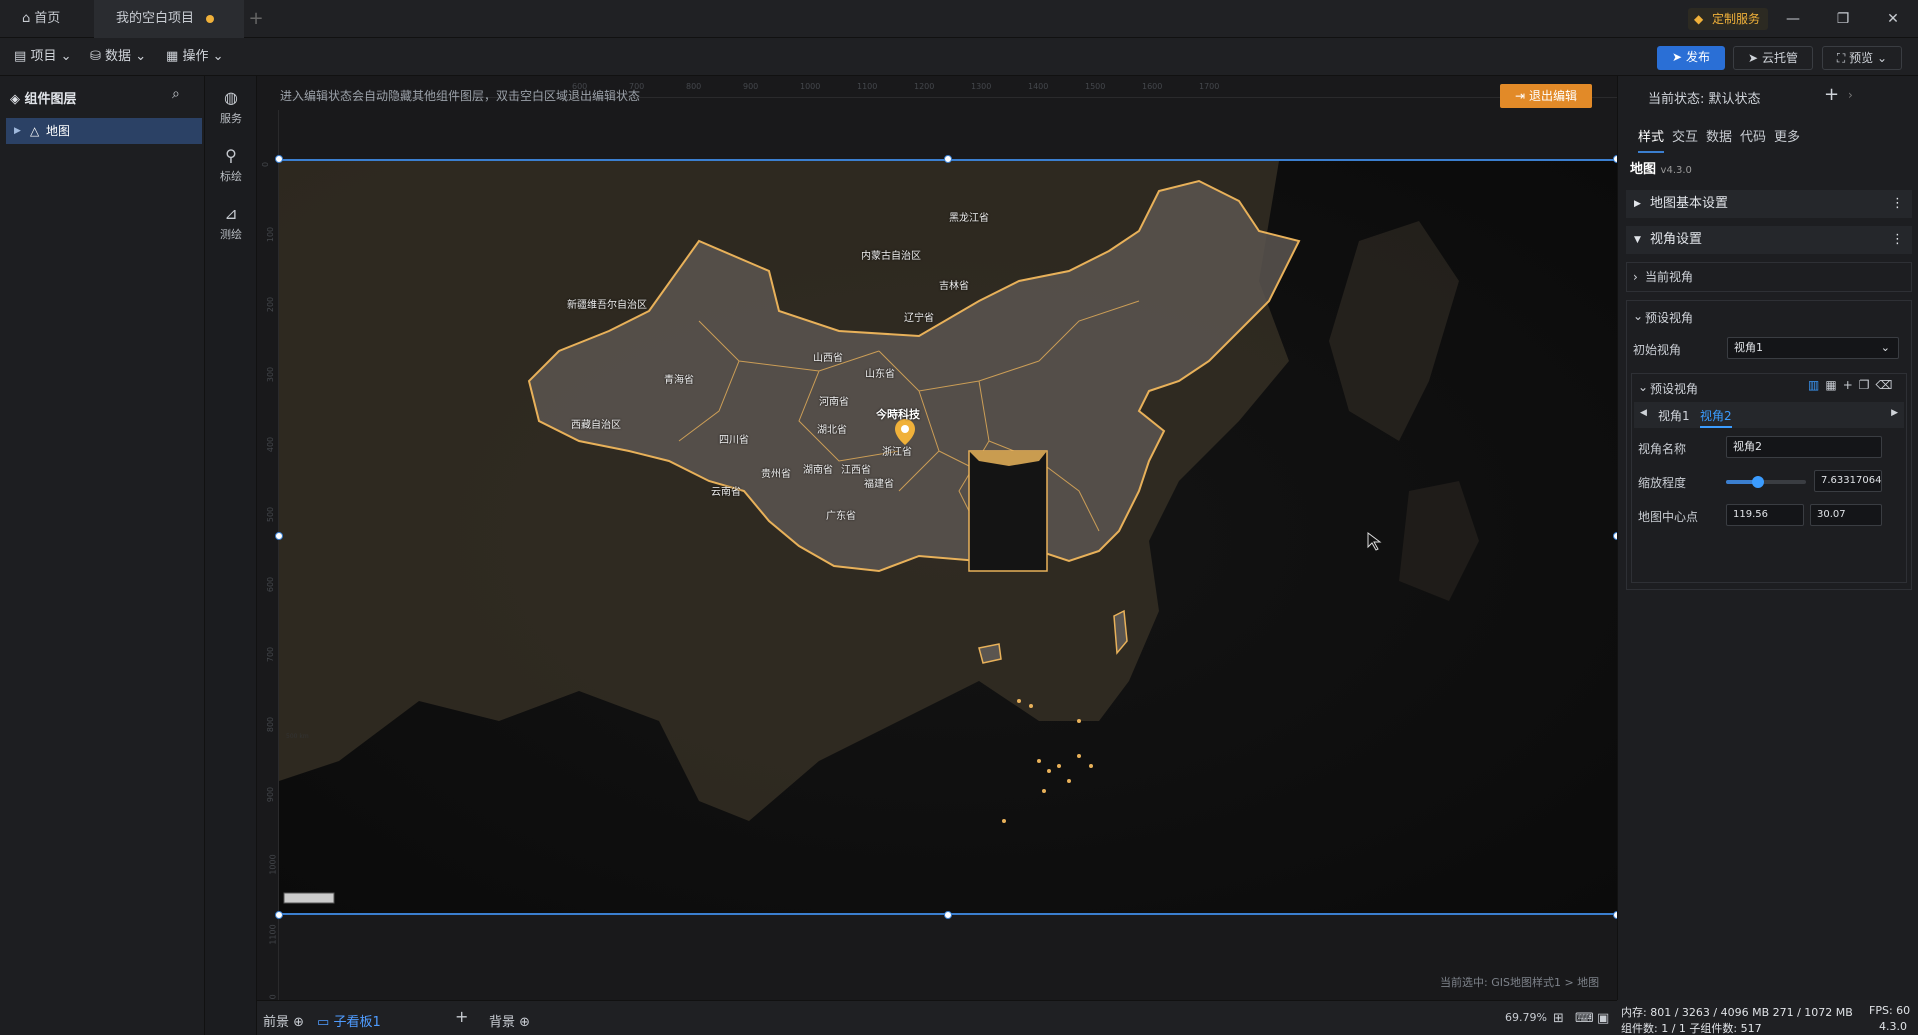 The height and width of the screenshot is (1035, 1918). What do you see at coordinates (1769, 240) in the screenshot?
I see `section-view: ▼ 视角设置 ⋮` at bounding box center [1769, 240].